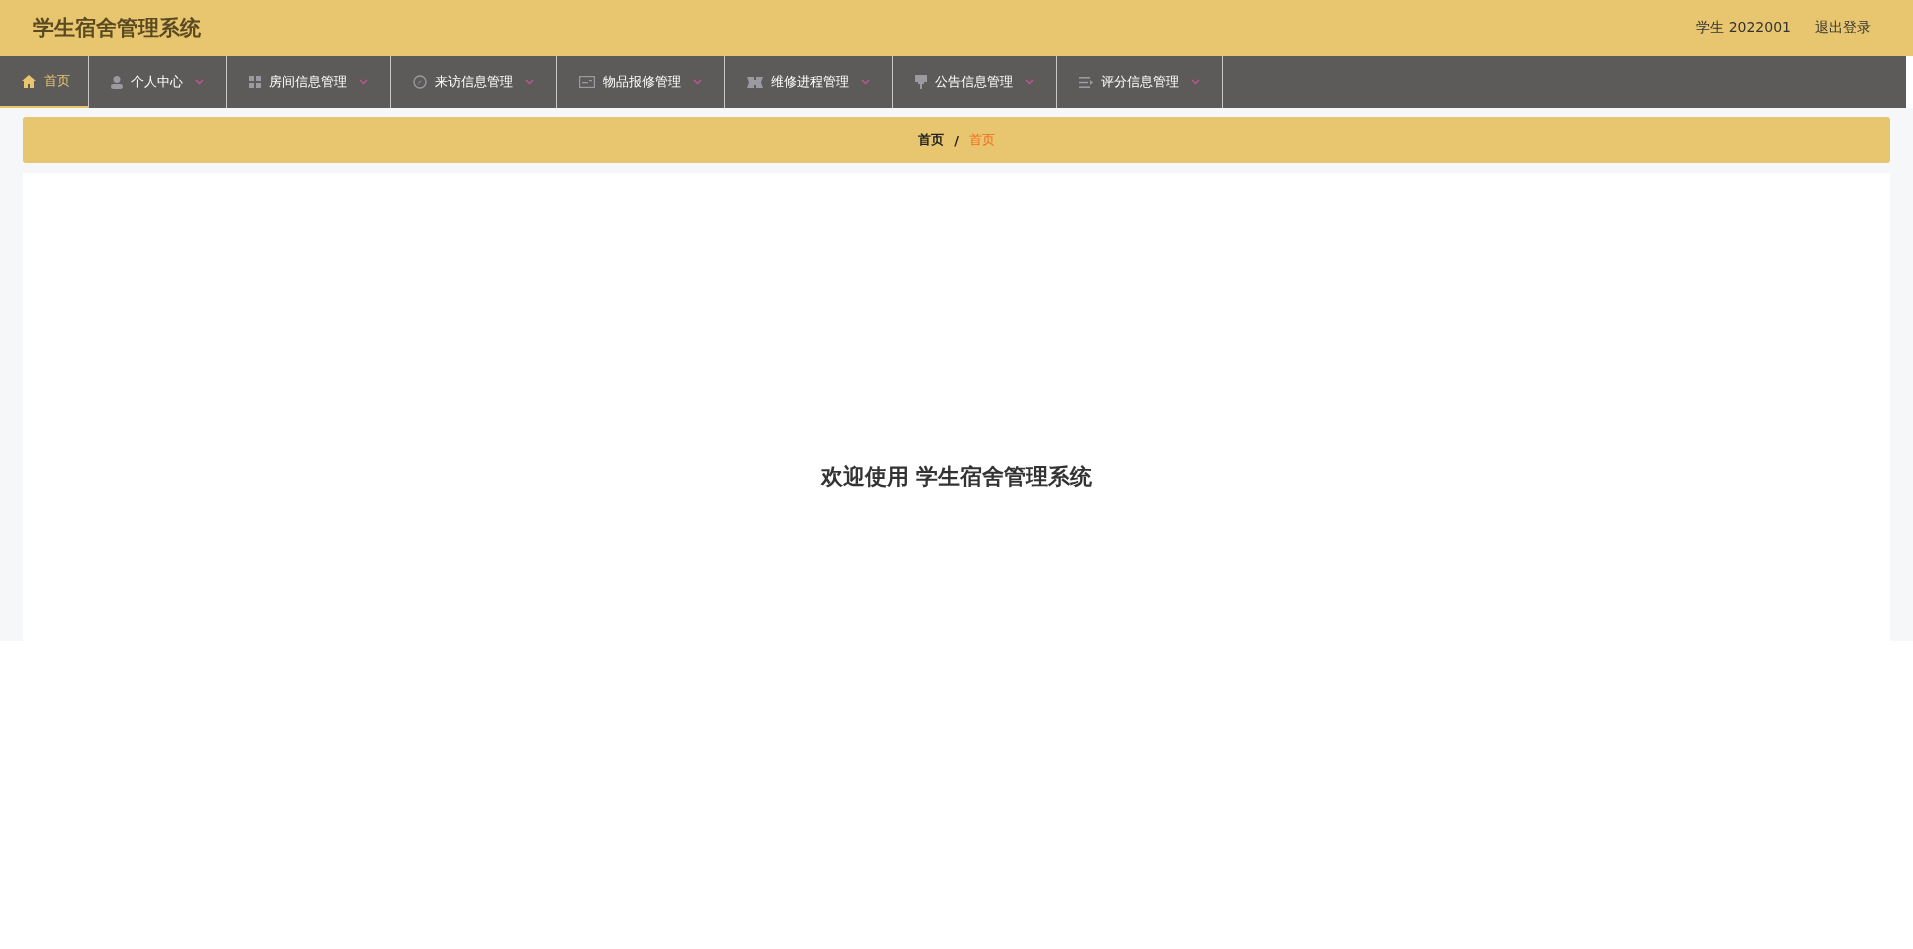 Image resolution: width=1913 pixels, height=949 pixels. Describe the element at coordinates (956, 477) in the screenshot. I see `welcome-heading: 欢迎使用 学生宿舍管理系统` at that location.